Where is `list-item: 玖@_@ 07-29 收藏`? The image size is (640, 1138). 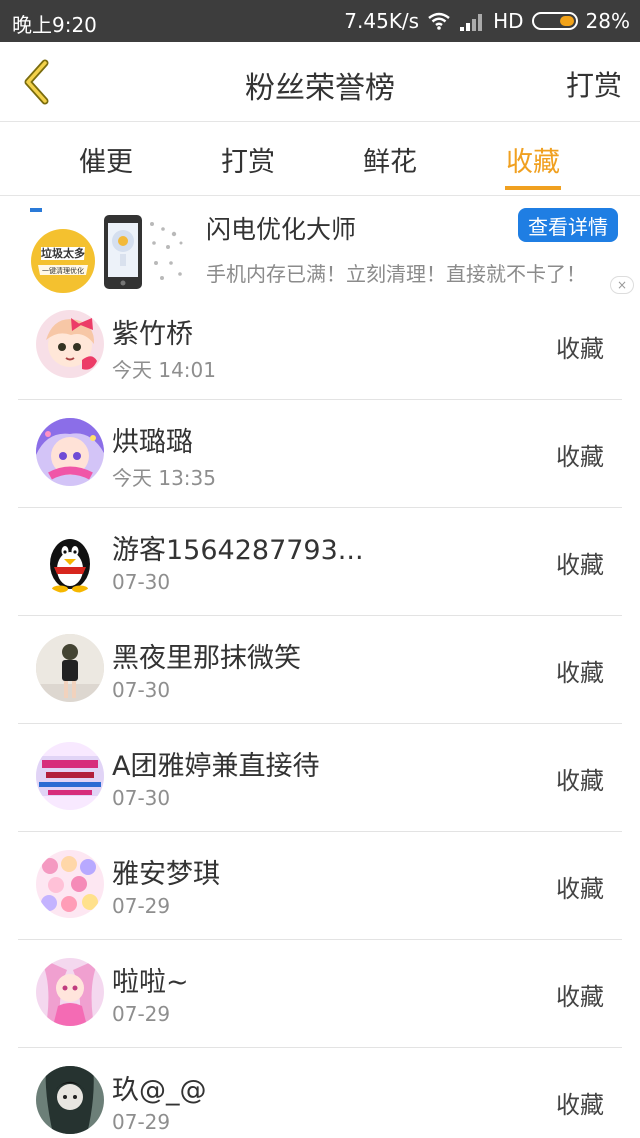 list-item: 玖@_@ 07-29 收藏 is located at coordinates (320, 1093).